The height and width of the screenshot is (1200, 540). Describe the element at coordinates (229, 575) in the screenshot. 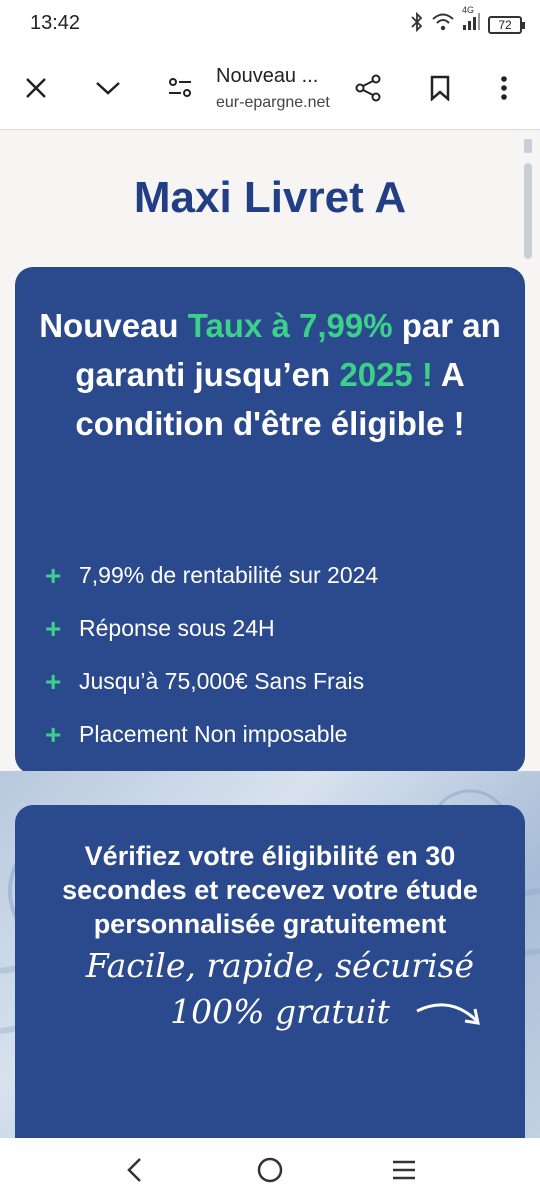

I see `benefit-text: 7,99% de rentabilité sur 2024` at that location.